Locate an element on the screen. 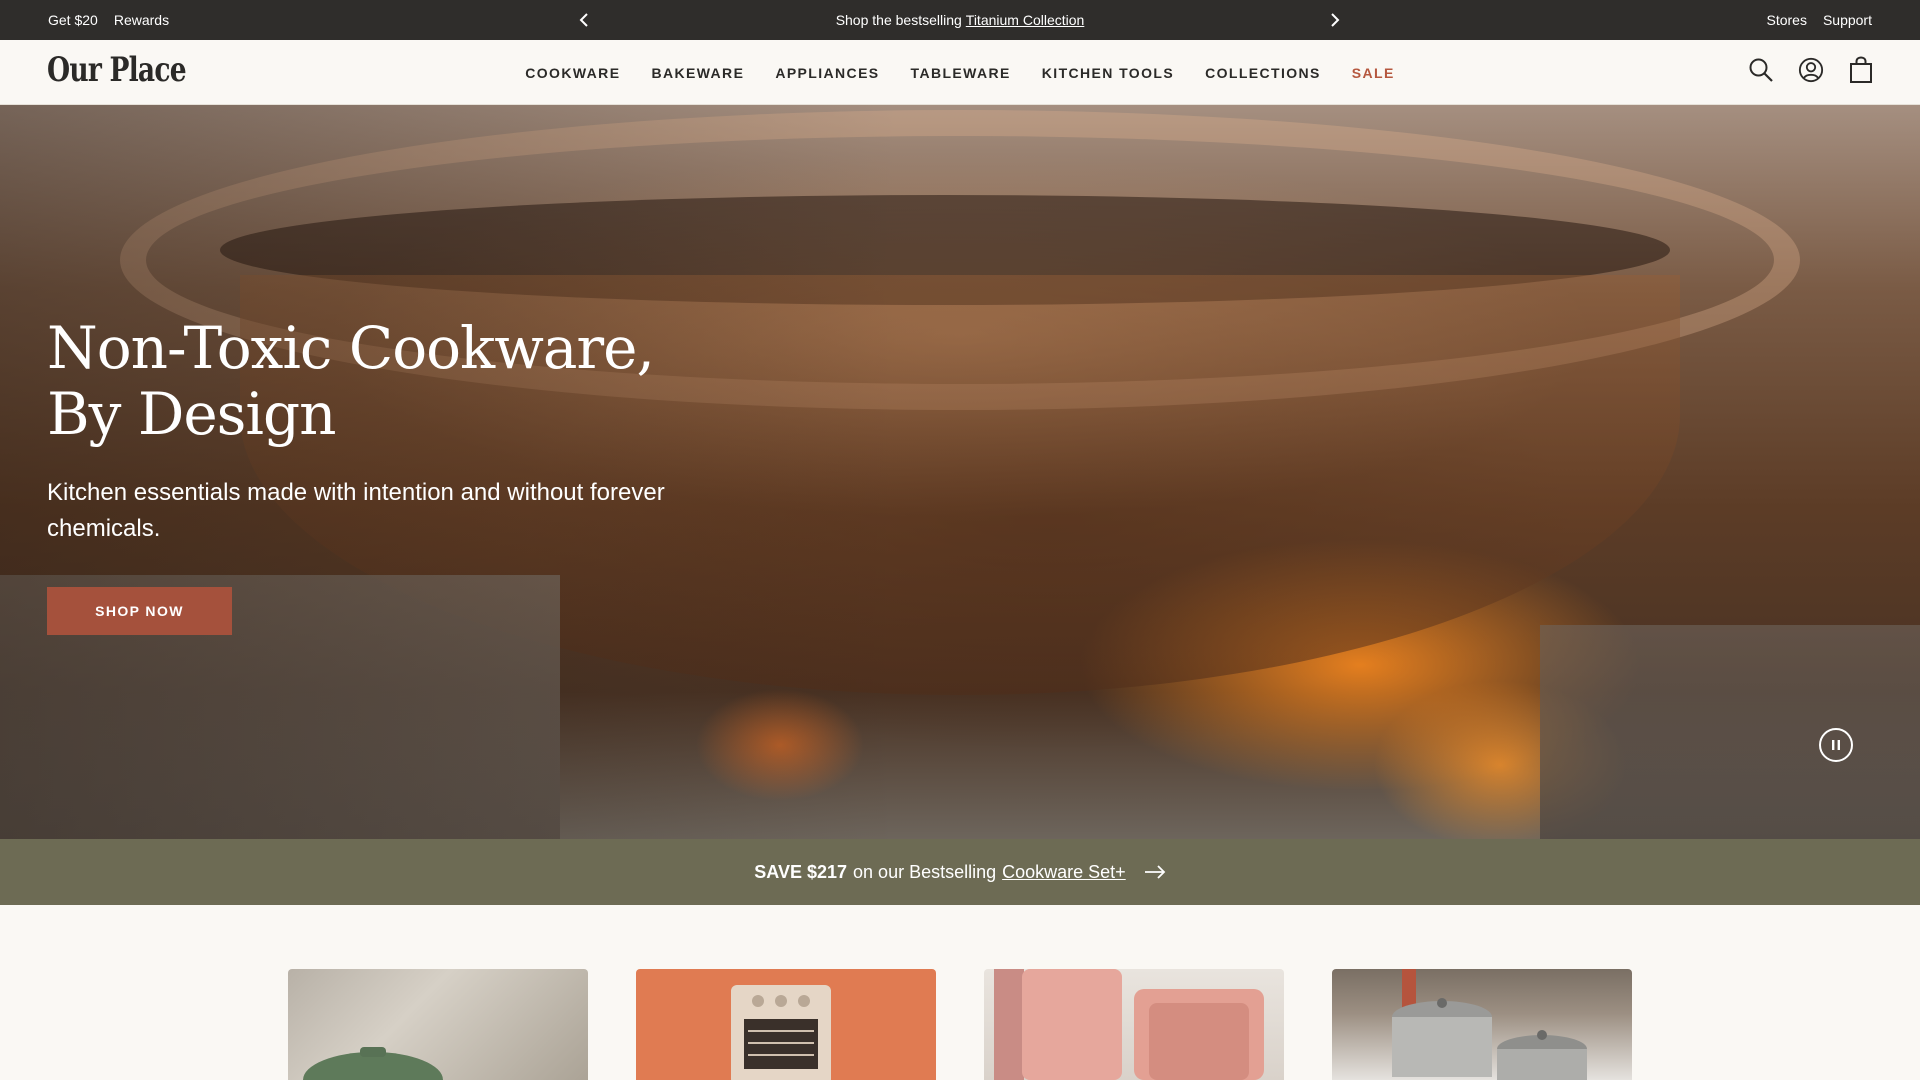 This screenshot has width=1920, height=1080. nav-collections: COLLECTIONS is located at coordinates (1263, 73).